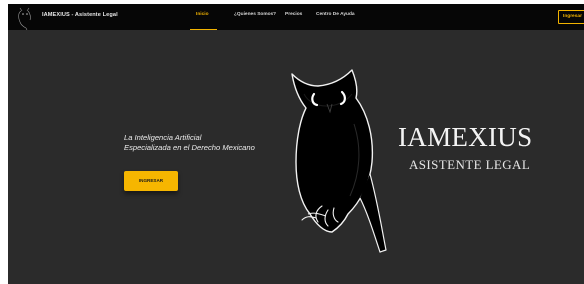 This screenshot has height=284, width=584. What do you see at coordinates (80, 15) in the screenshot?
I see `brand-name: IAMEXIUS - Asistente Legal` at bounding box center [80, 15].